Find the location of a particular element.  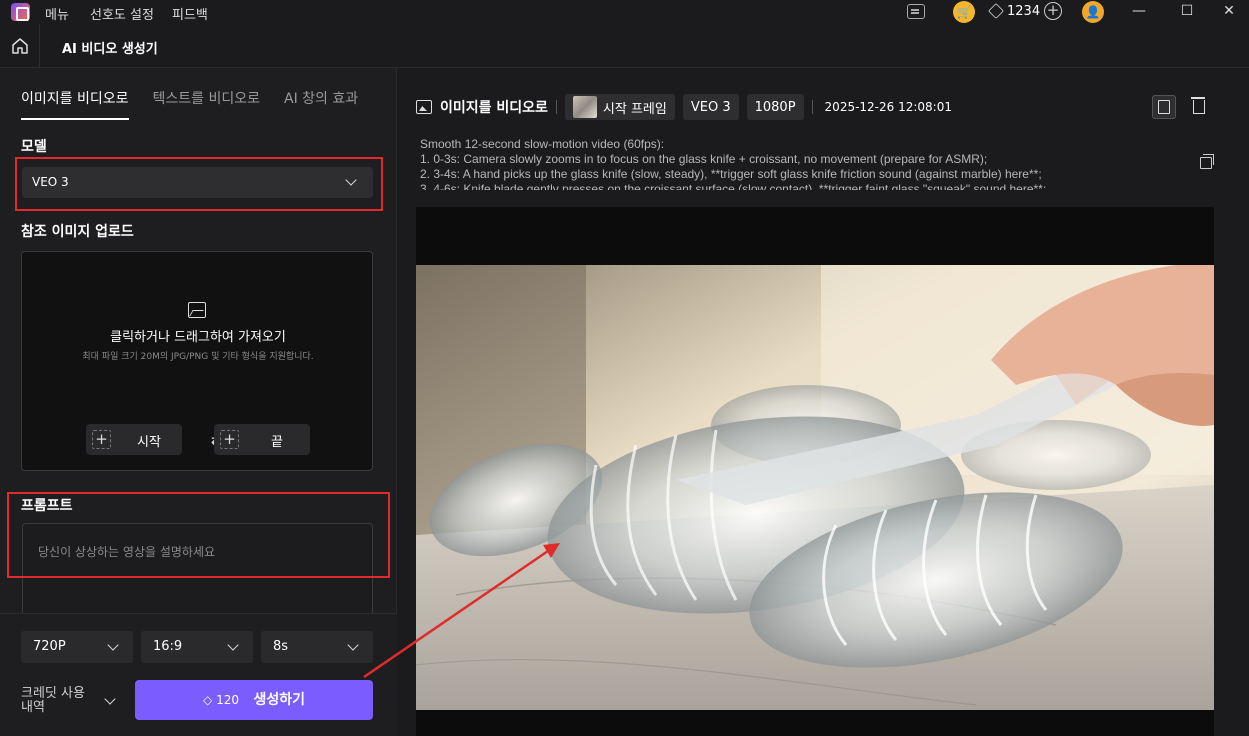

home-button is located at coordinates (20, 46).